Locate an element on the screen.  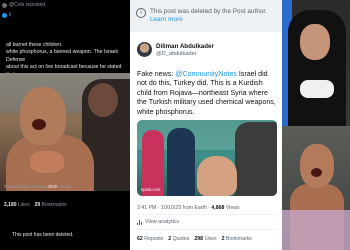
timestamp-text: 2:41 PM · 10/10/23 from Earth · is located at coordinates (174, 208).